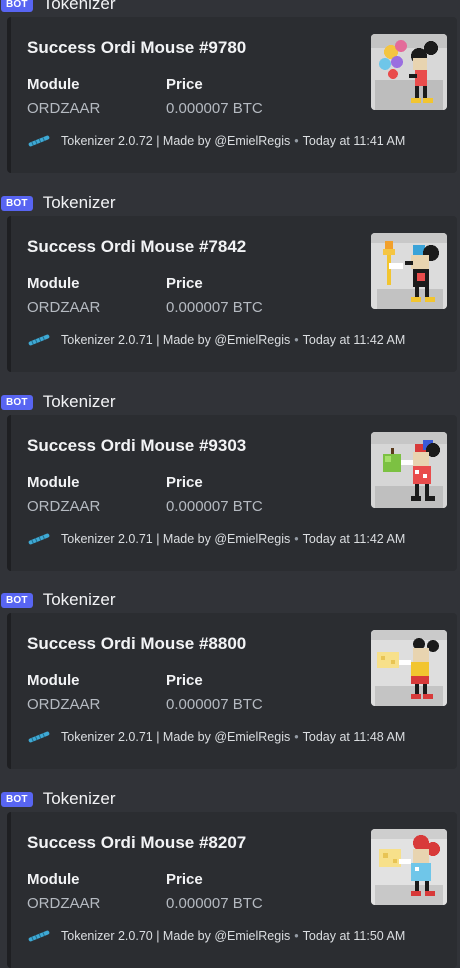 This screenshot has width=460, height=968. What do you see at coordinates (137, 47) in the screenshot?
I see `embed-title: Success Ordi Mouse #9780` at bounding box center [137, 47].